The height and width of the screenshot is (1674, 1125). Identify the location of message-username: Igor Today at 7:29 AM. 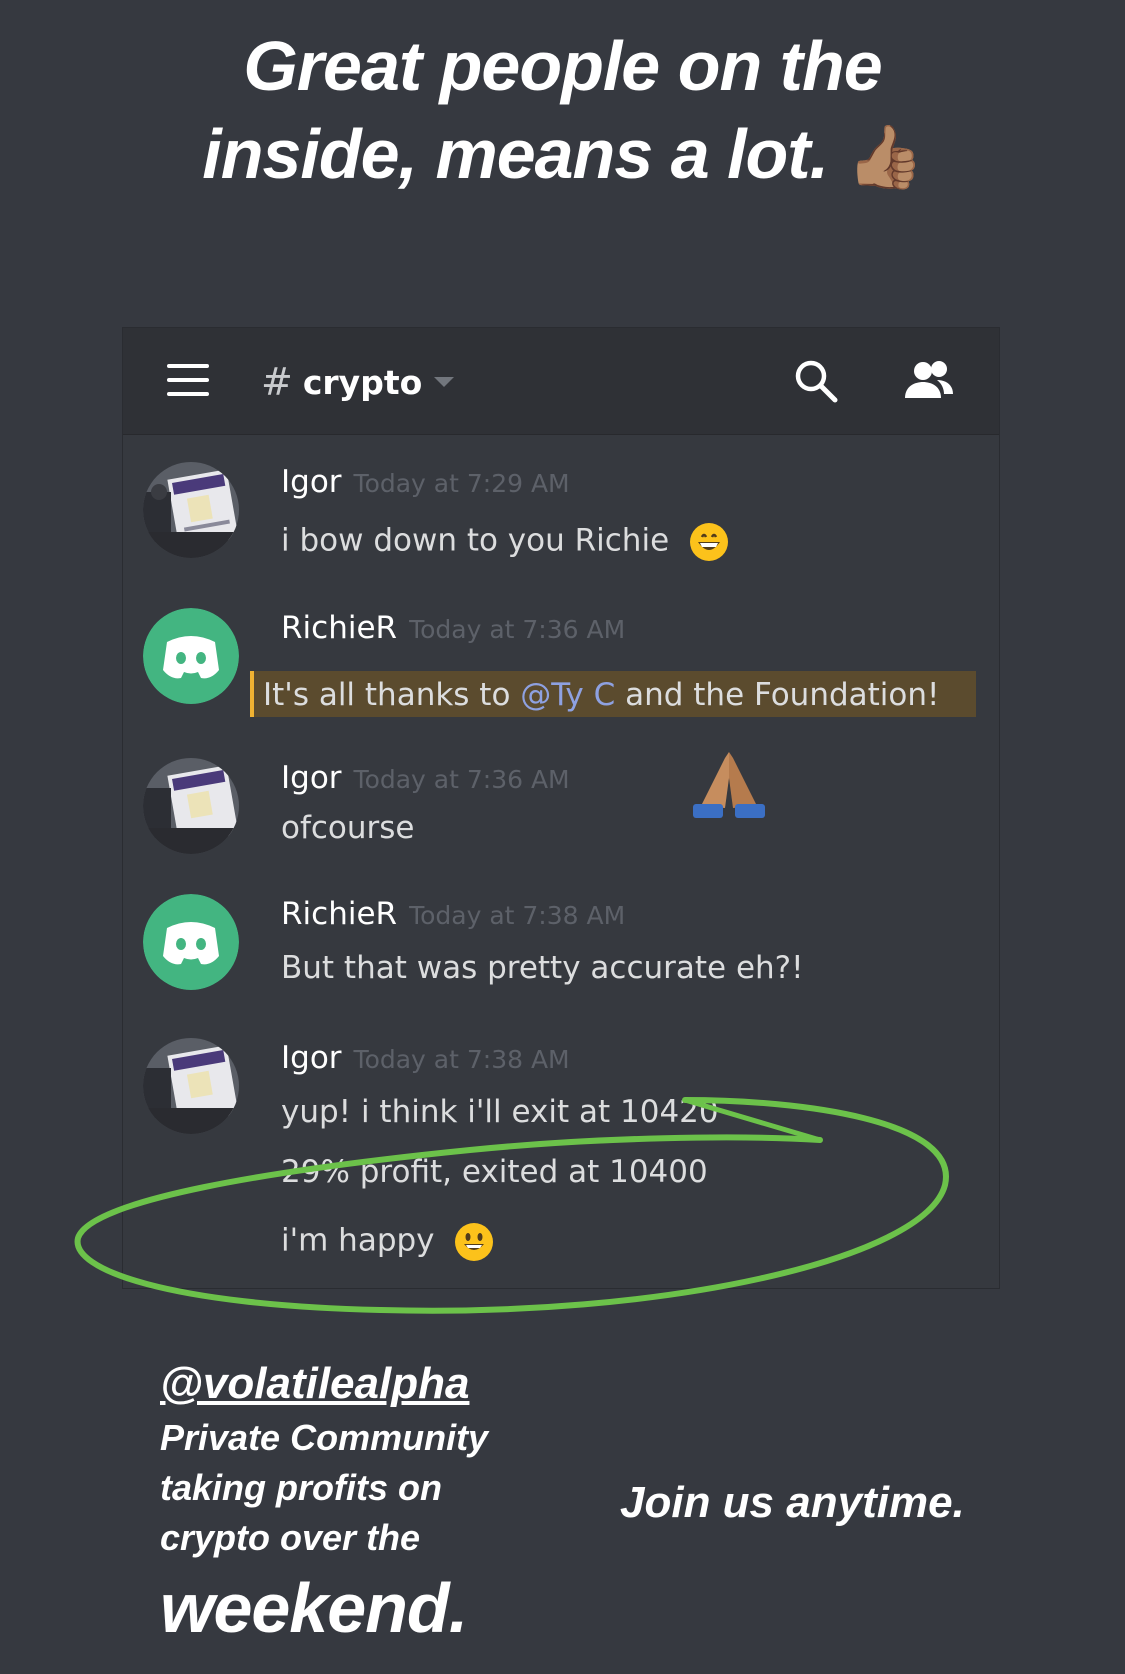
(425, 482).